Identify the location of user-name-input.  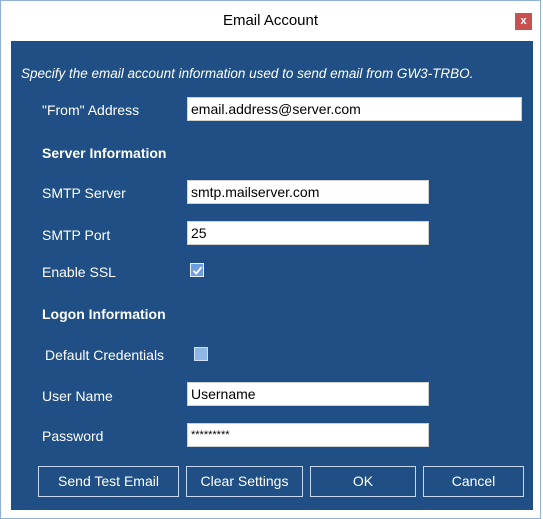
(308, 394).